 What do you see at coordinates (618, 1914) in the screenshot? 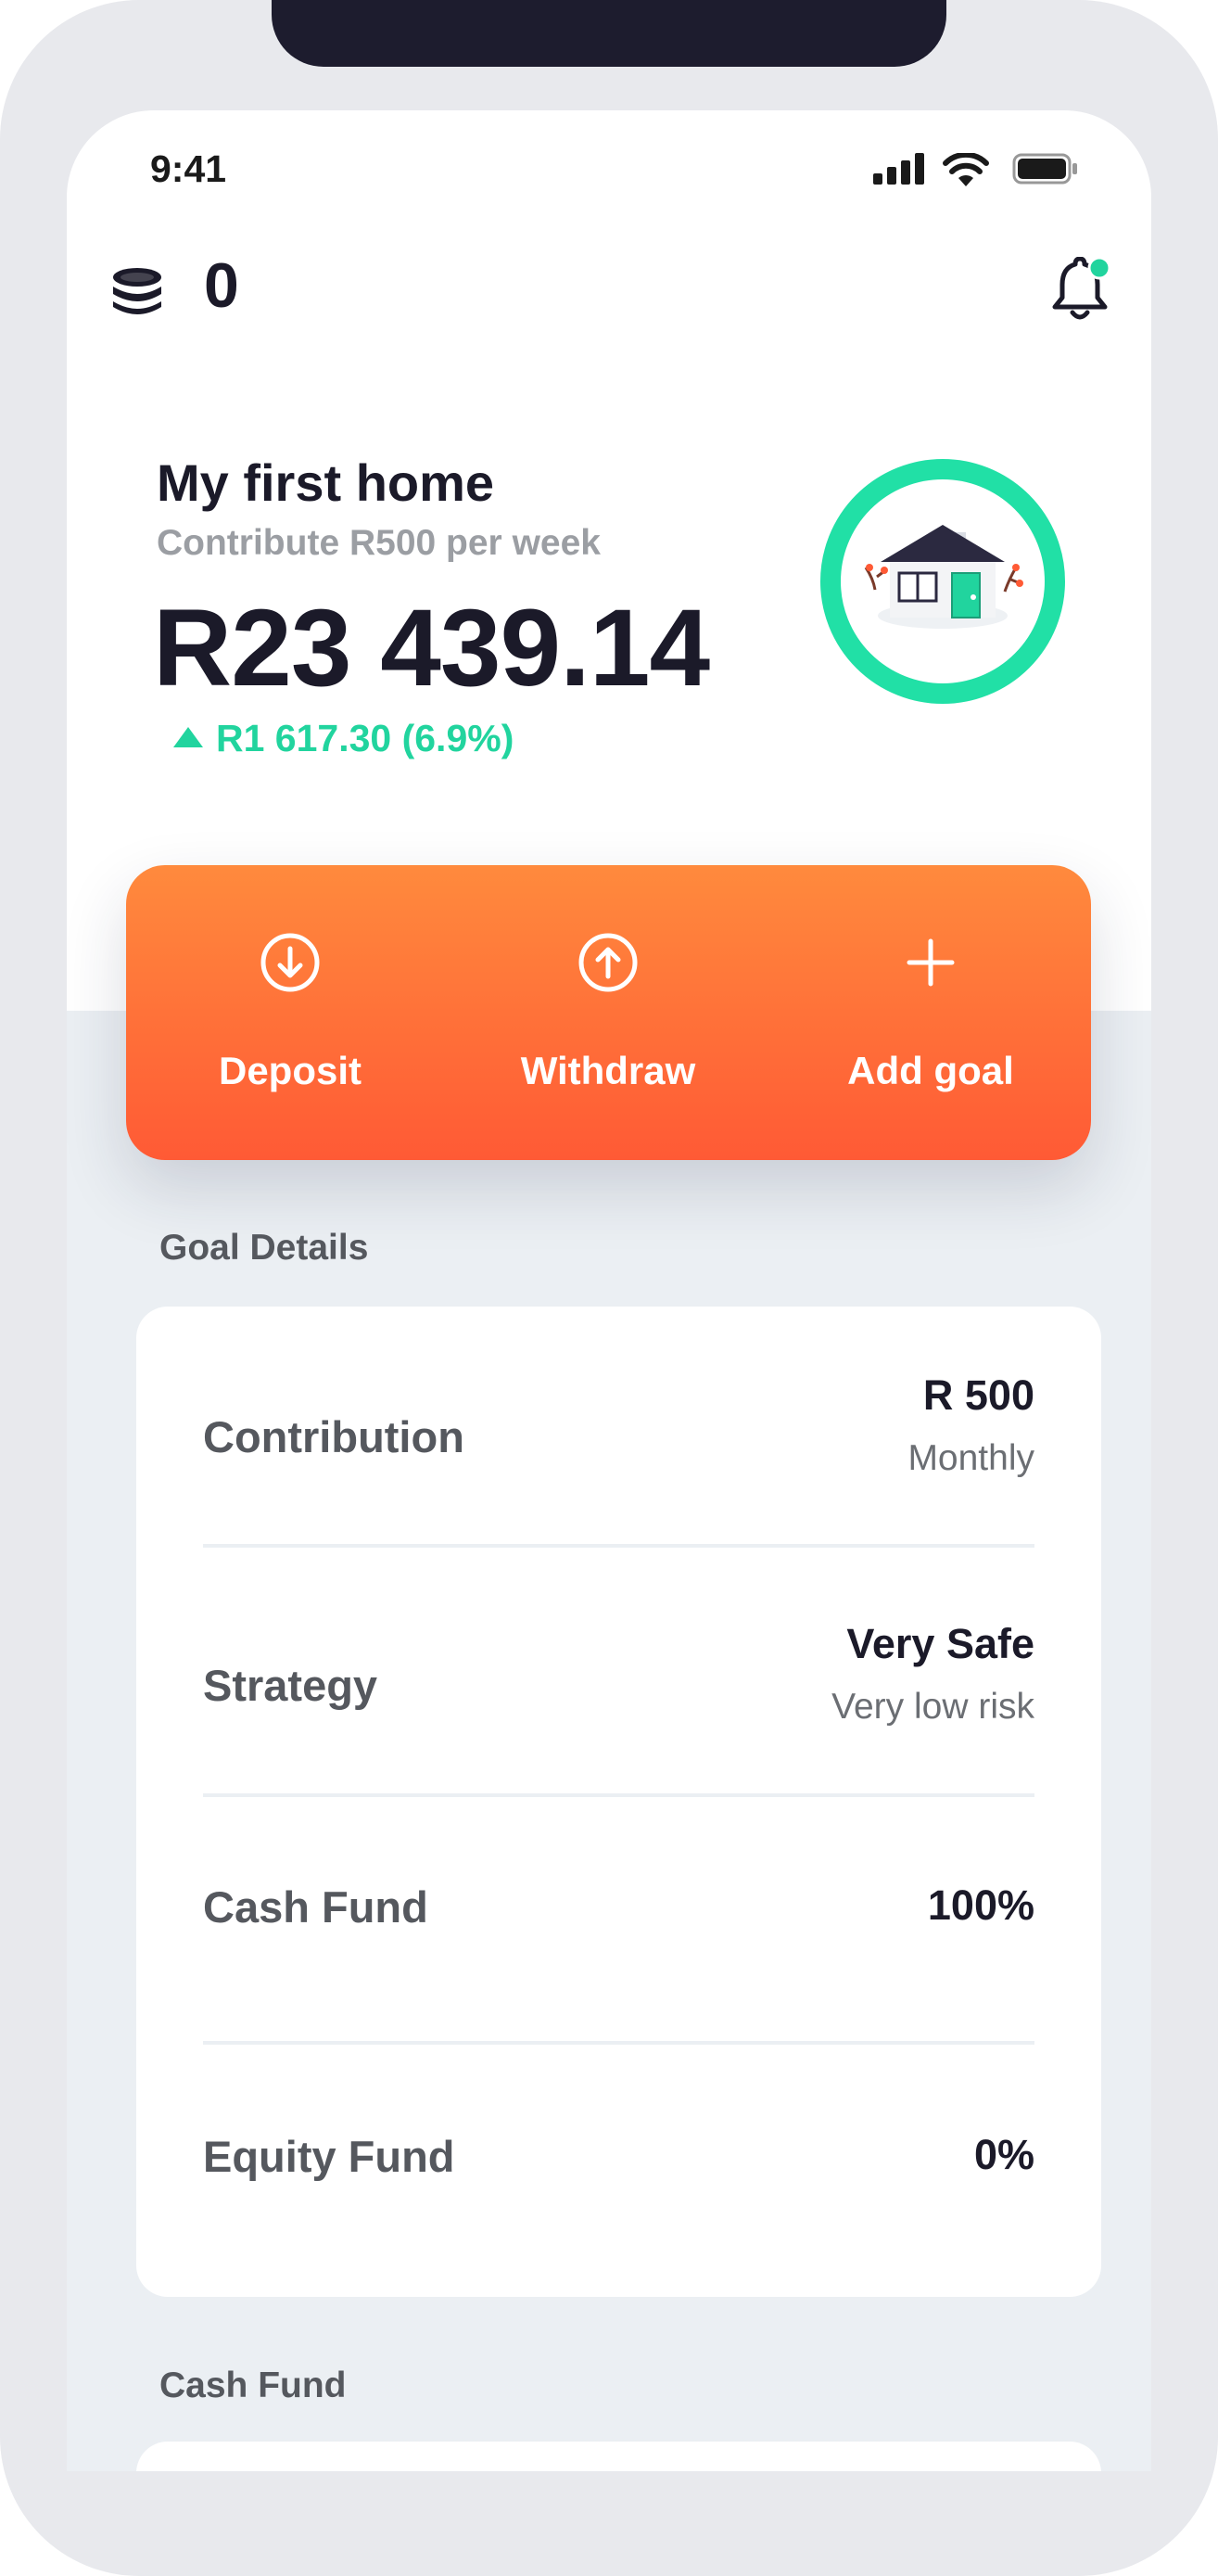
I see `cash-fund-row: Cash Fund 100%` at bounding box center [618, 1914].